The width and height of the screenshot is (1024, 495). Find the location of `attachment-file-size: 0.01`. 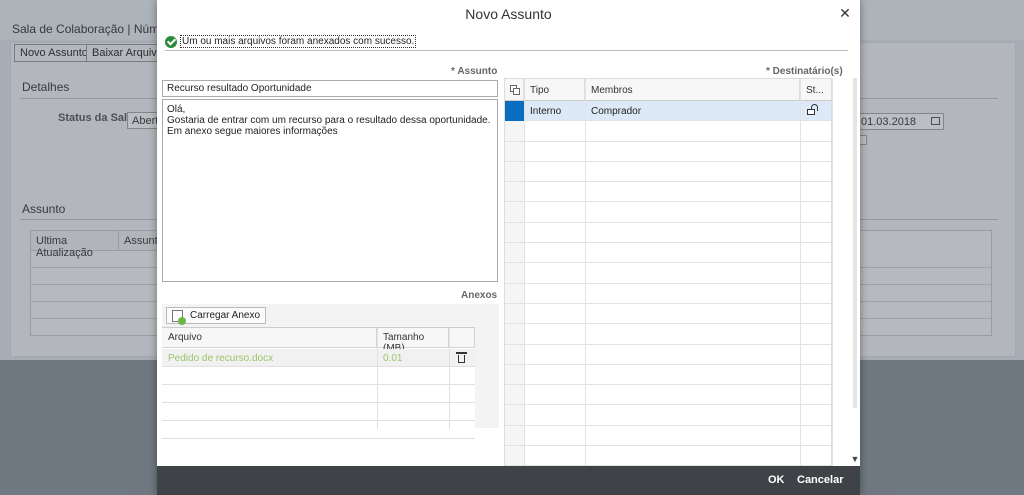

attachment-file-size: 0.01 is located at coordinates (393, 358).